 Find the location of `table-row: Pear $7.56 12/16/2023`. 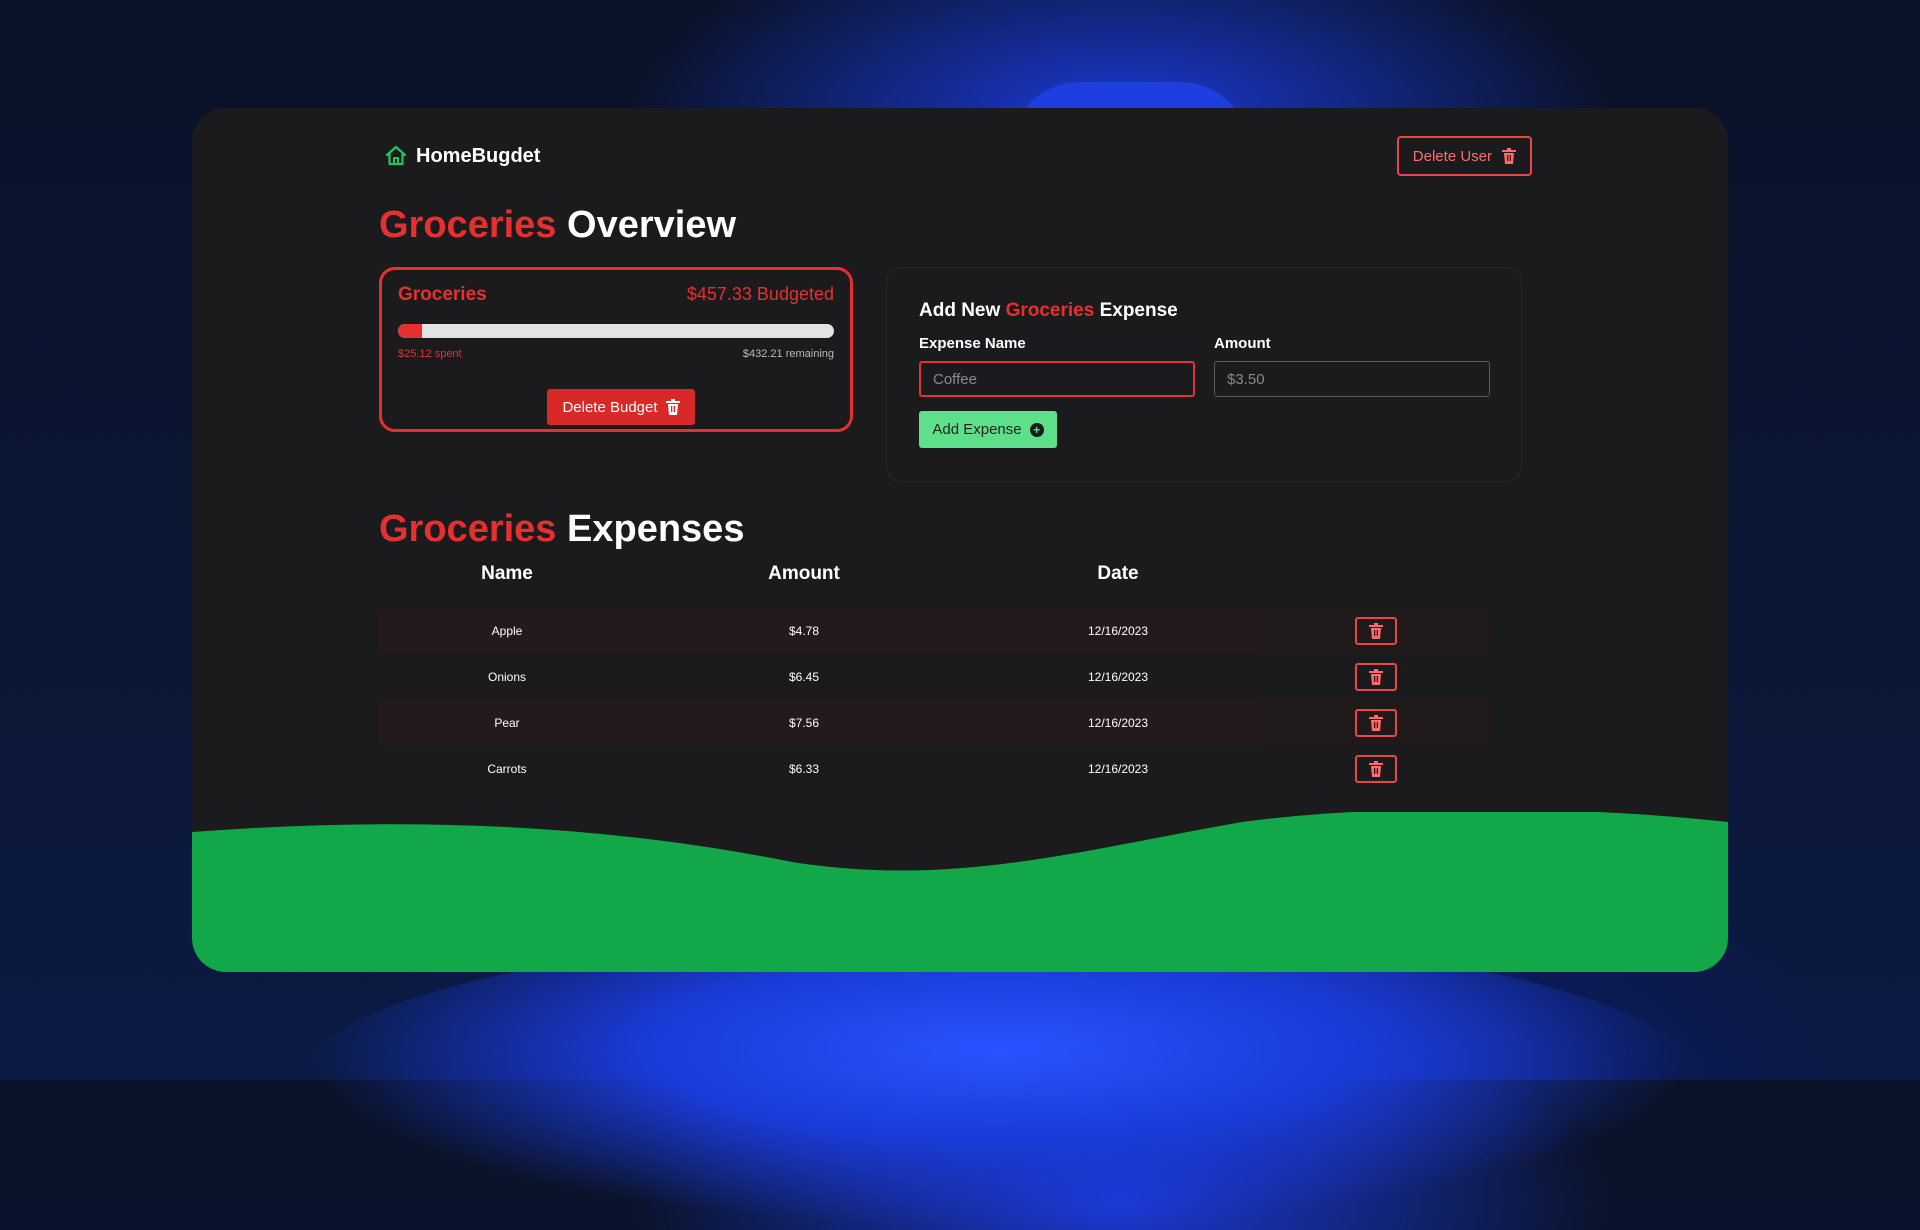

table-row: Pear $7.56 12/16/2023 is located at coordinates (934, 723).